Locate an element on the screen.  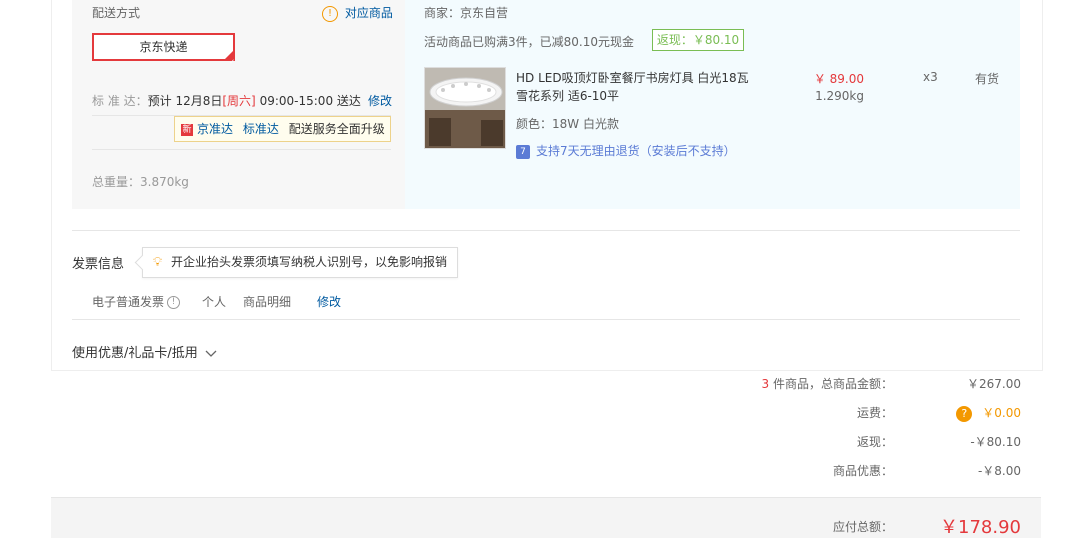
discount-label: 商品优惠： is located at coordinates (862, 471).